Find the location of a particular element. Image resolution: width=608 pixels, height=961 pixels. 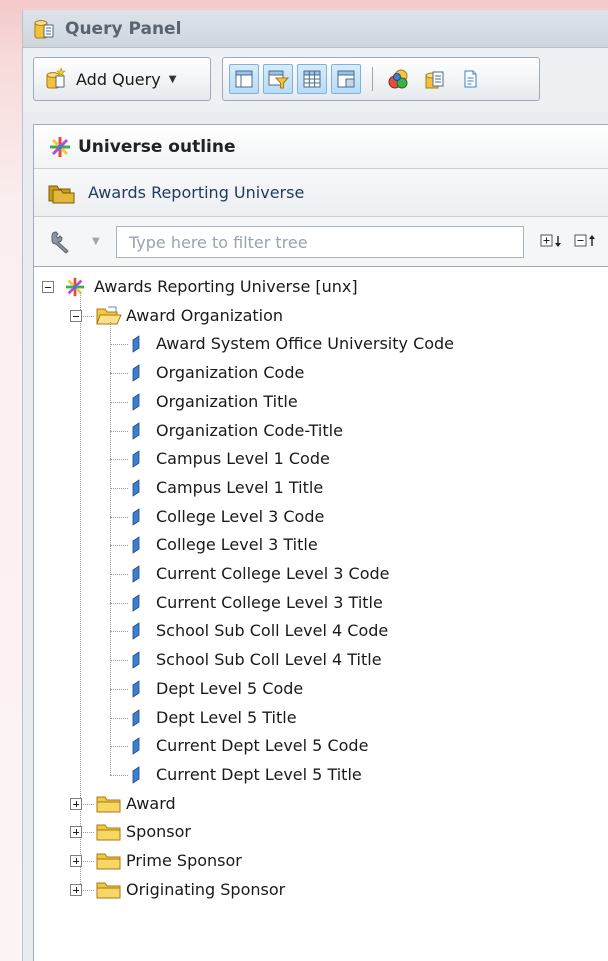

tree-item: Campus Level 1 Code is located at coordinates (314, 459).